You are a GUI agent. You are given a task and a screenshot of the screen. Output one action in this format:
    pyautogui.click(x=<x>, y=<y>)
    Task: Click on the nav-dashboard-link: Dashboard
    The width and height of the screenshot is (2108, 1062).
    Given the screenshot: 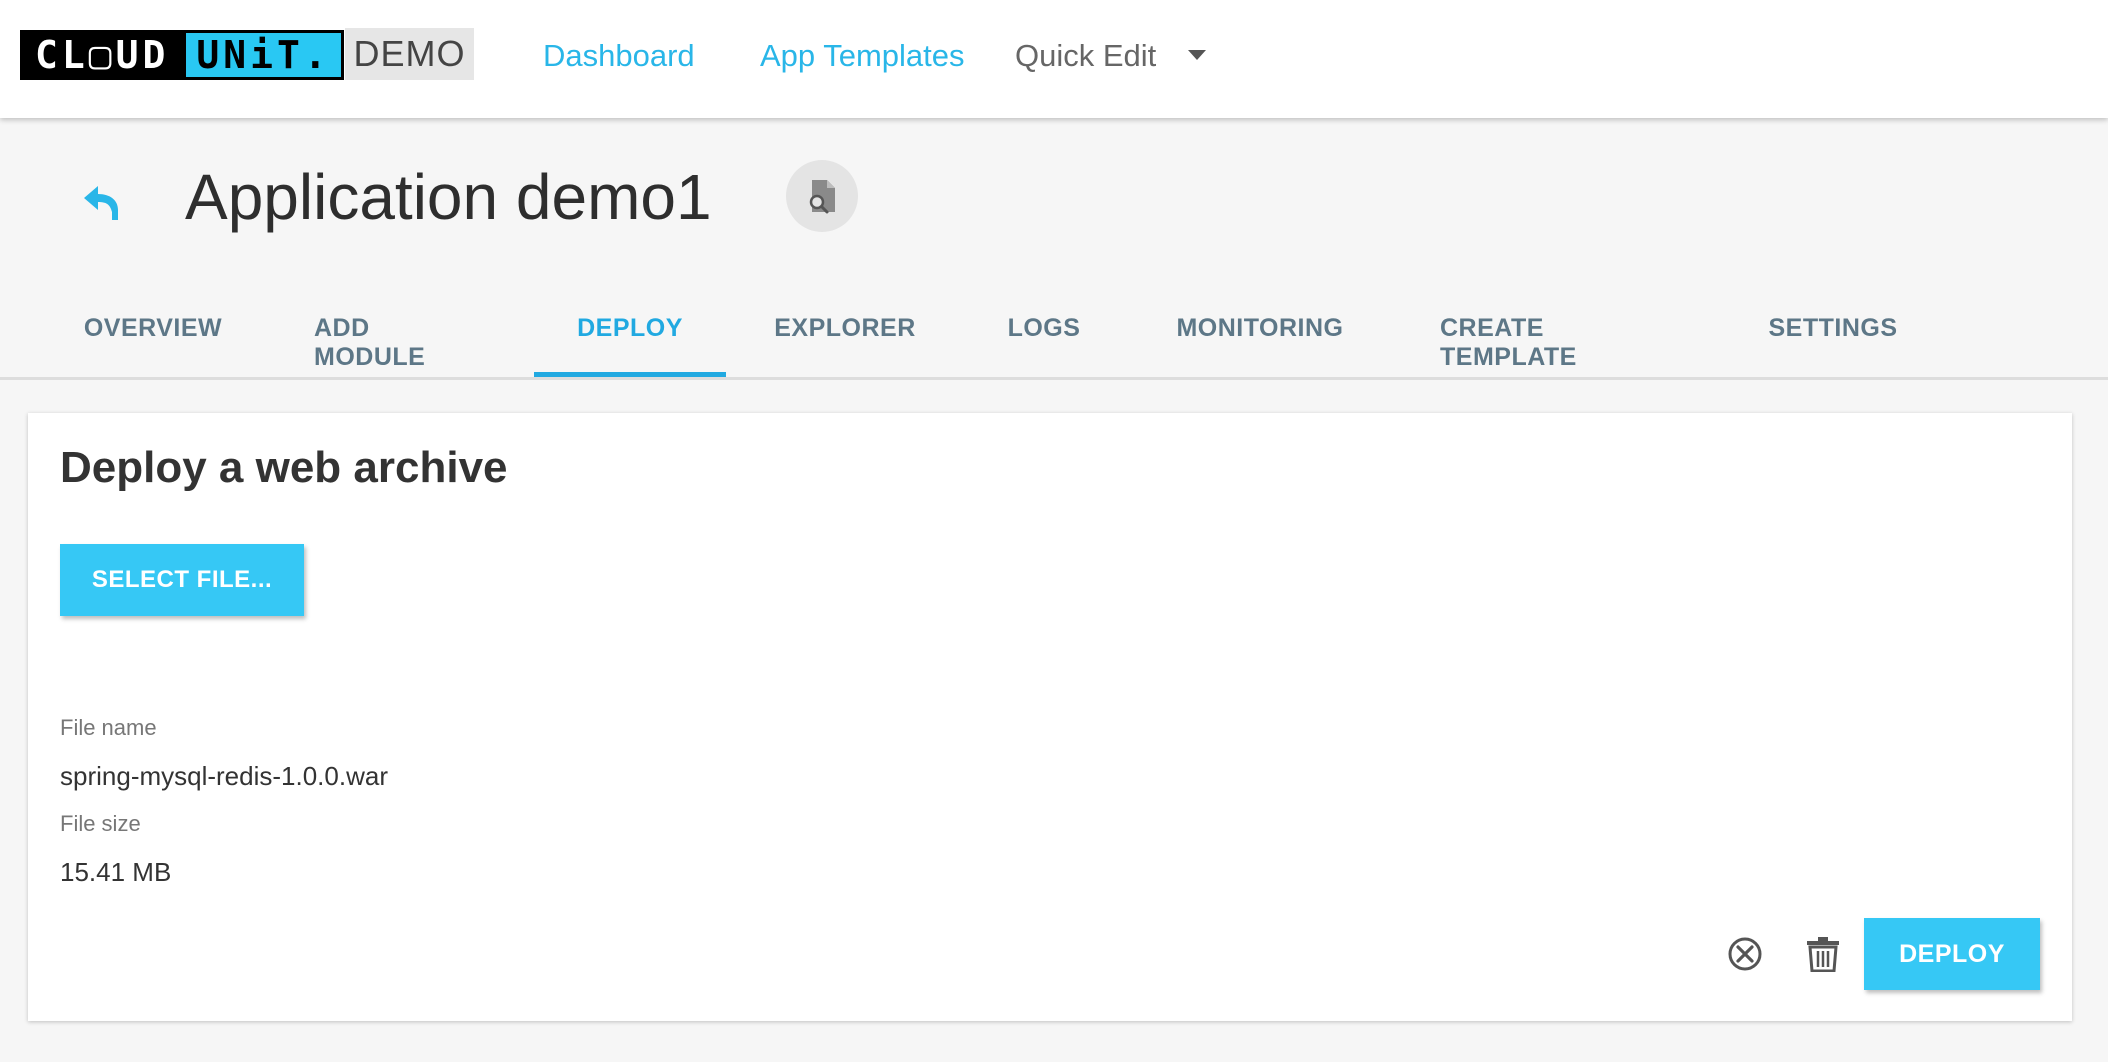 What is the action you would take?
    pyautogui.click(x=619, y=56)
    